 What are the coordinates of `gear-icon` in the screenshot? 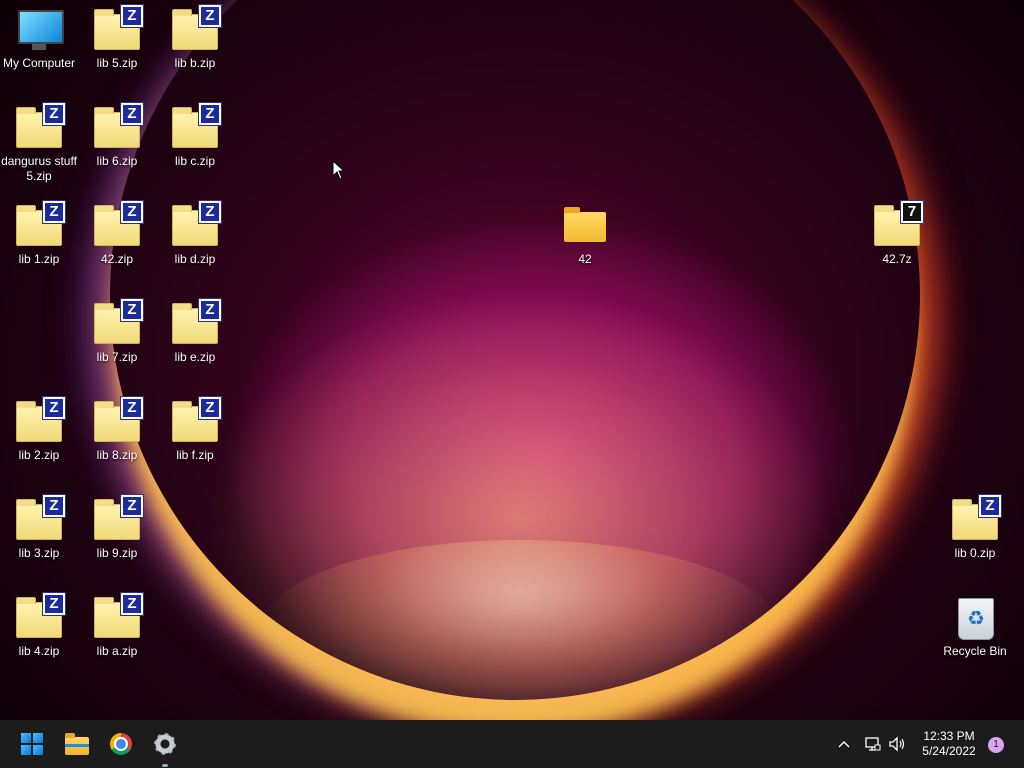 It's located at (165, 744).